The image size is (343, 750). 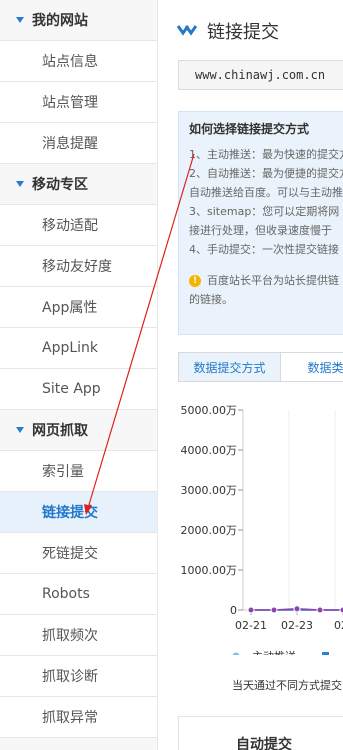 I want to click on sidebar-item-messages: 消息提醒, so click(x=78, y=143).